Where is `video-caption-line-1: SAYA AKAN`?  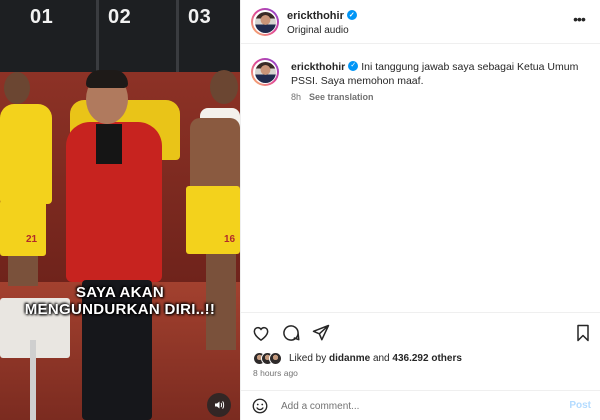
video-caption-line-1: SAYA AKAN is located at coordinates (119, 292).